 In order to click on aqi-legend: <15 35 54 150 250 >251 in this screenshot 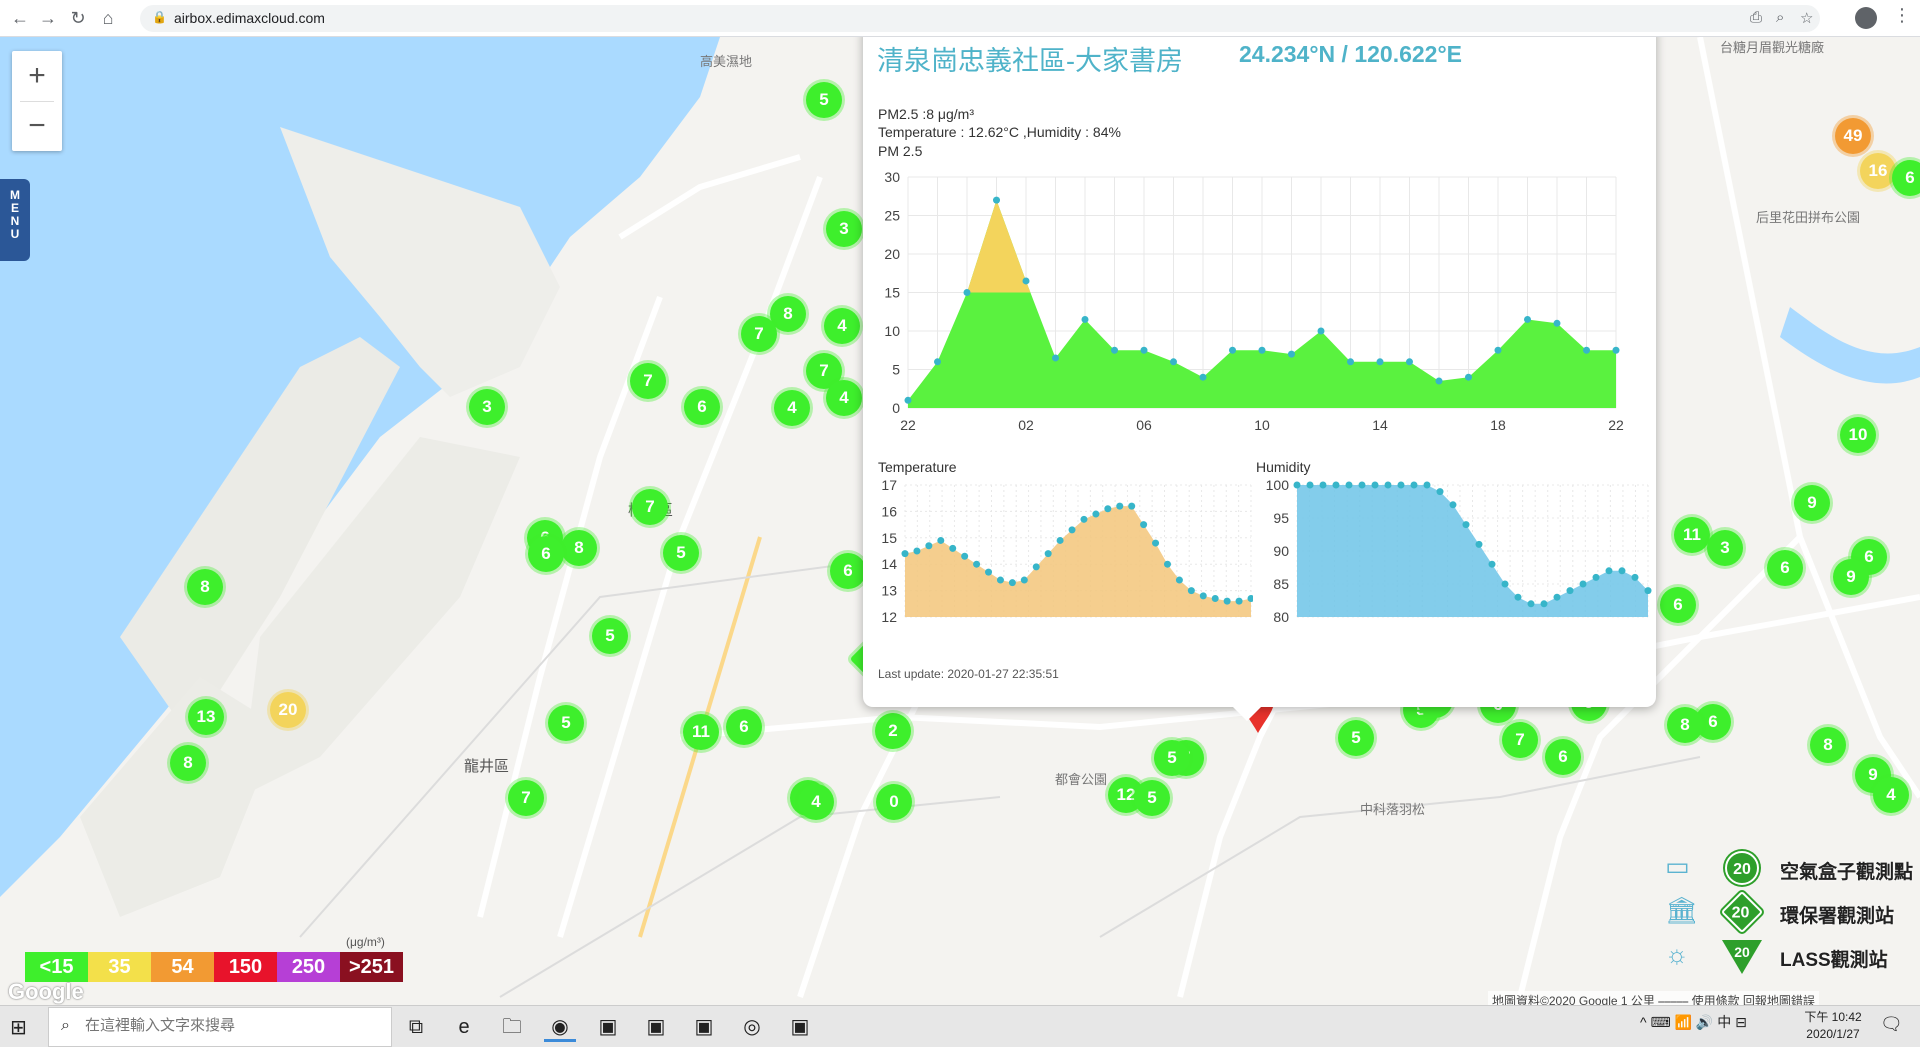, I will do `click(214, 967)`.